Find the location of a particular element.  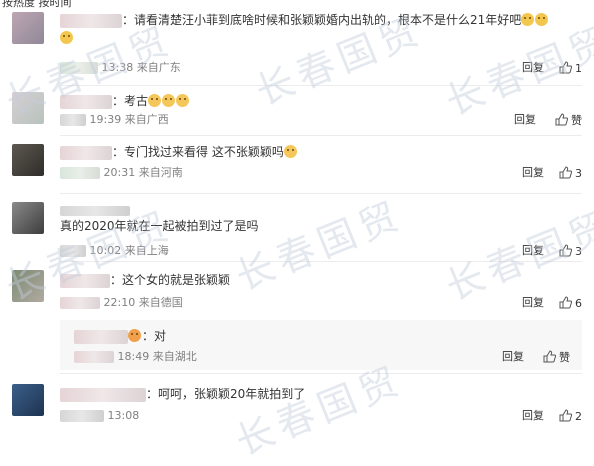

nested-reply-content: ：对 is located at coordinates (120, 336).